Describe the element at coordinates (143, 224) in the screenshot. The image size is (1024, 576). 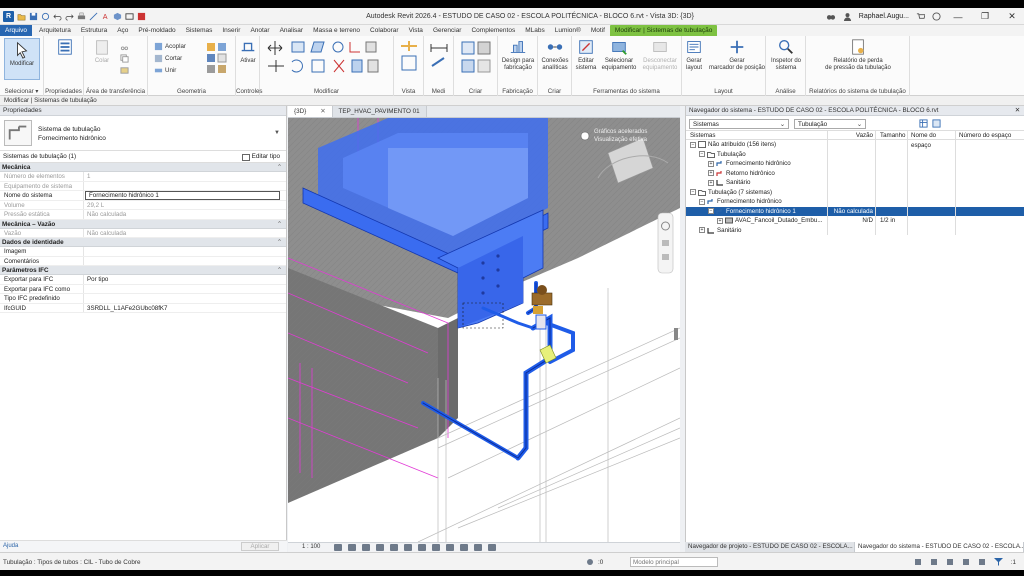
I see `property-group: Mecânica – Vazão ⌃` at that location.